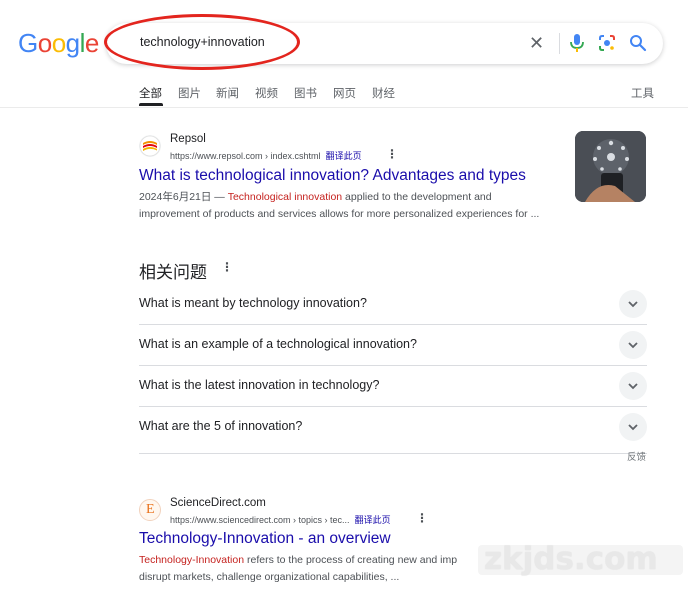 The width and height of the screenshot is (688, 594). Describe the element at coordinates (305, 93) in the screenshot. I see `tab-books: 图书` at that location.